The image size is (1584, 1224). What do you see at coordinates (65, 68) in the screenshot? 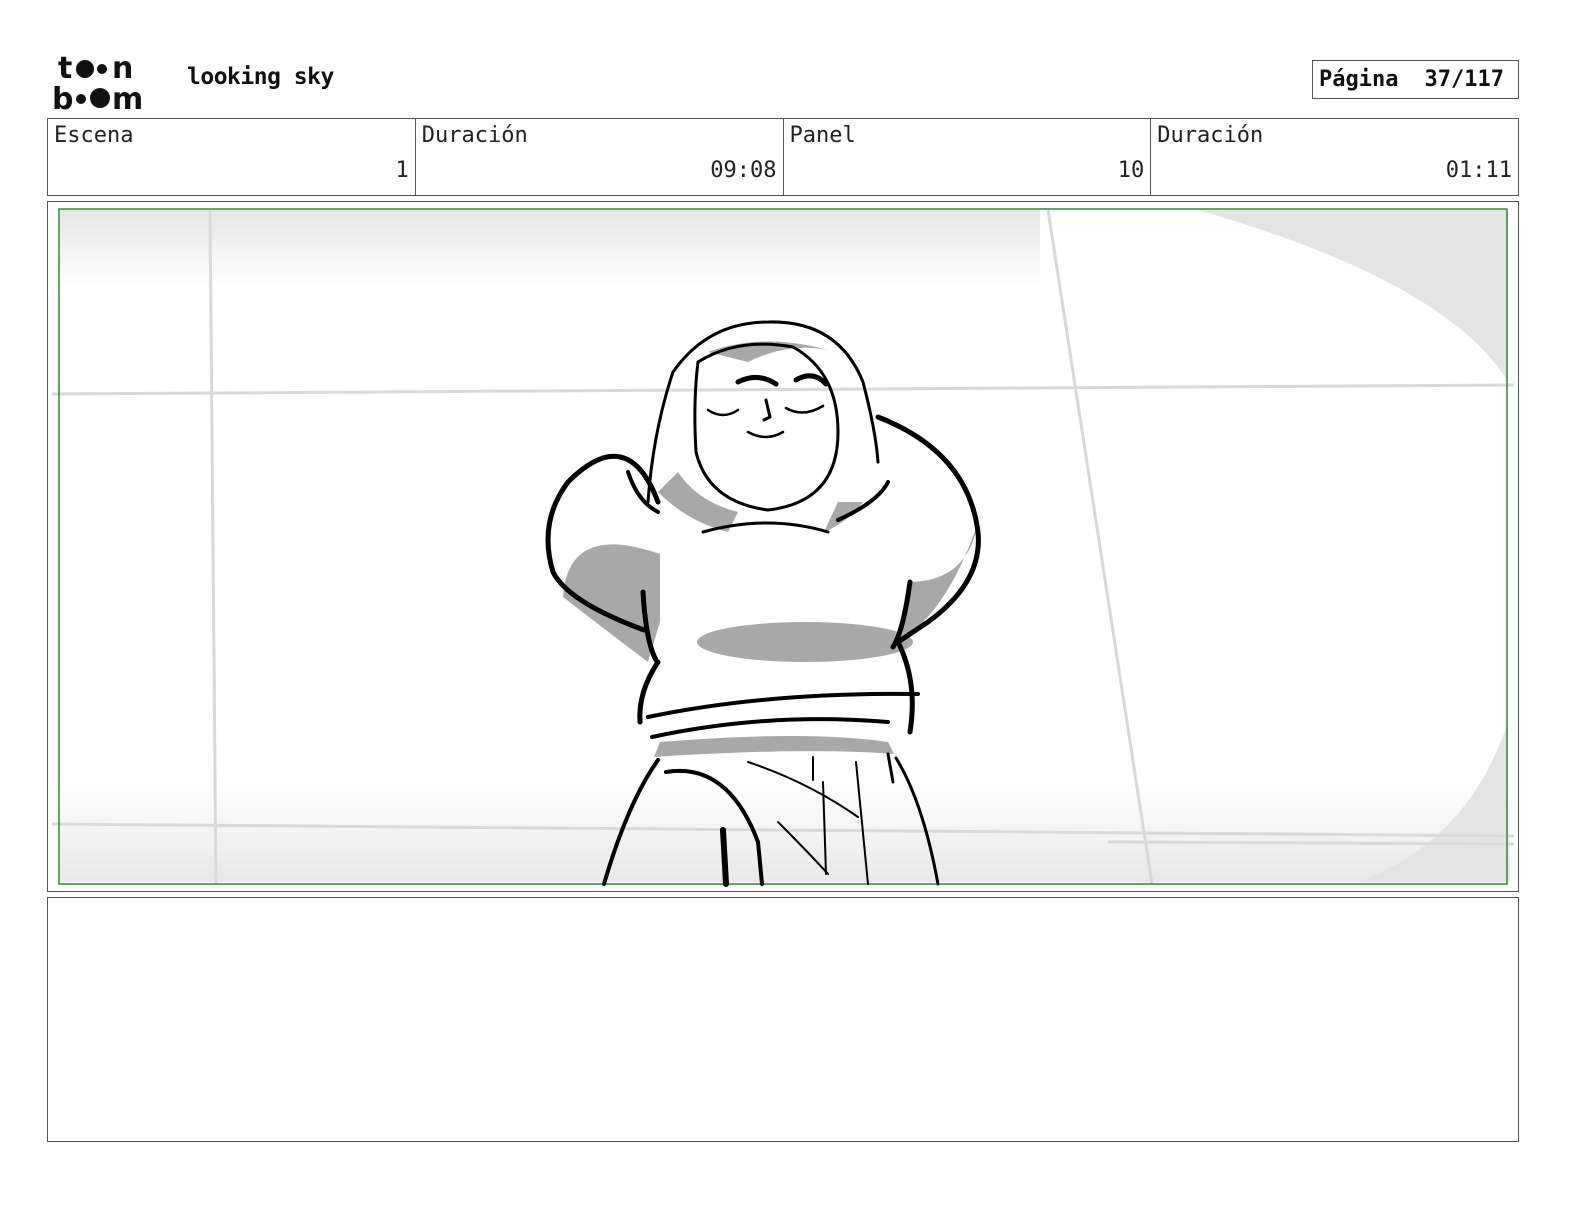
I see `svg-text: t` at bounding box center [65, 68].